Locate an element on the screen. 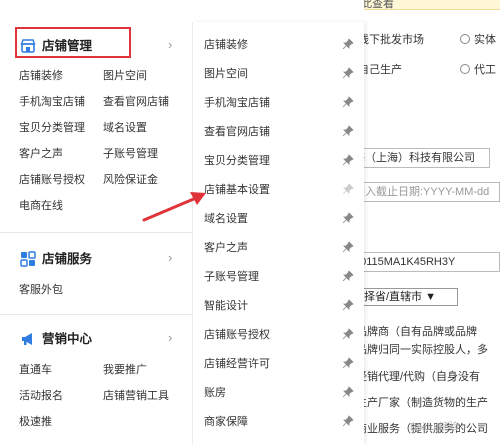 The image size is (500, 444). marketing-link-row: 活动报名 店铺营销工具 is located at coordinates (104, 401).